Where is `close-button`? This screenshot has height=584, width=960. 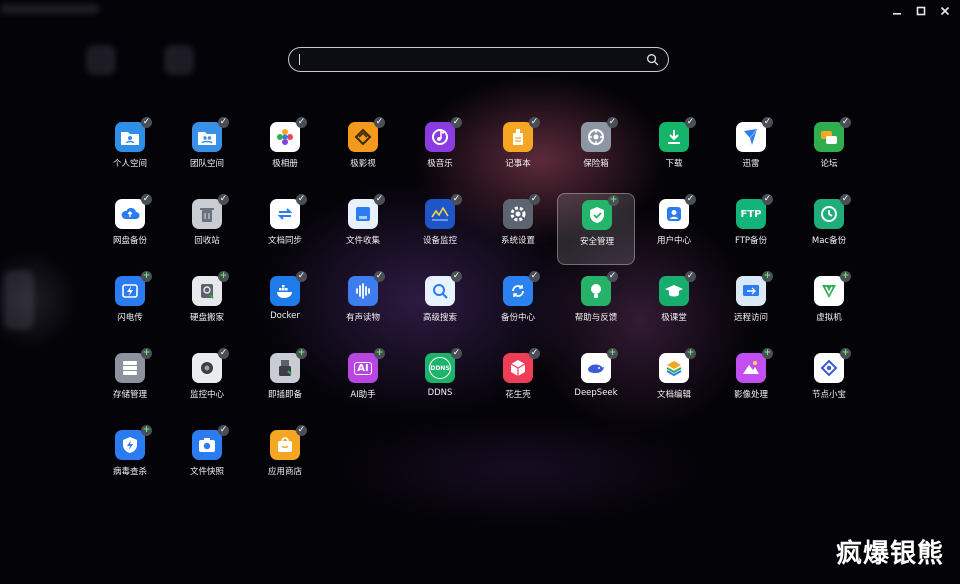
close-button is located at coordinates (945, 11).